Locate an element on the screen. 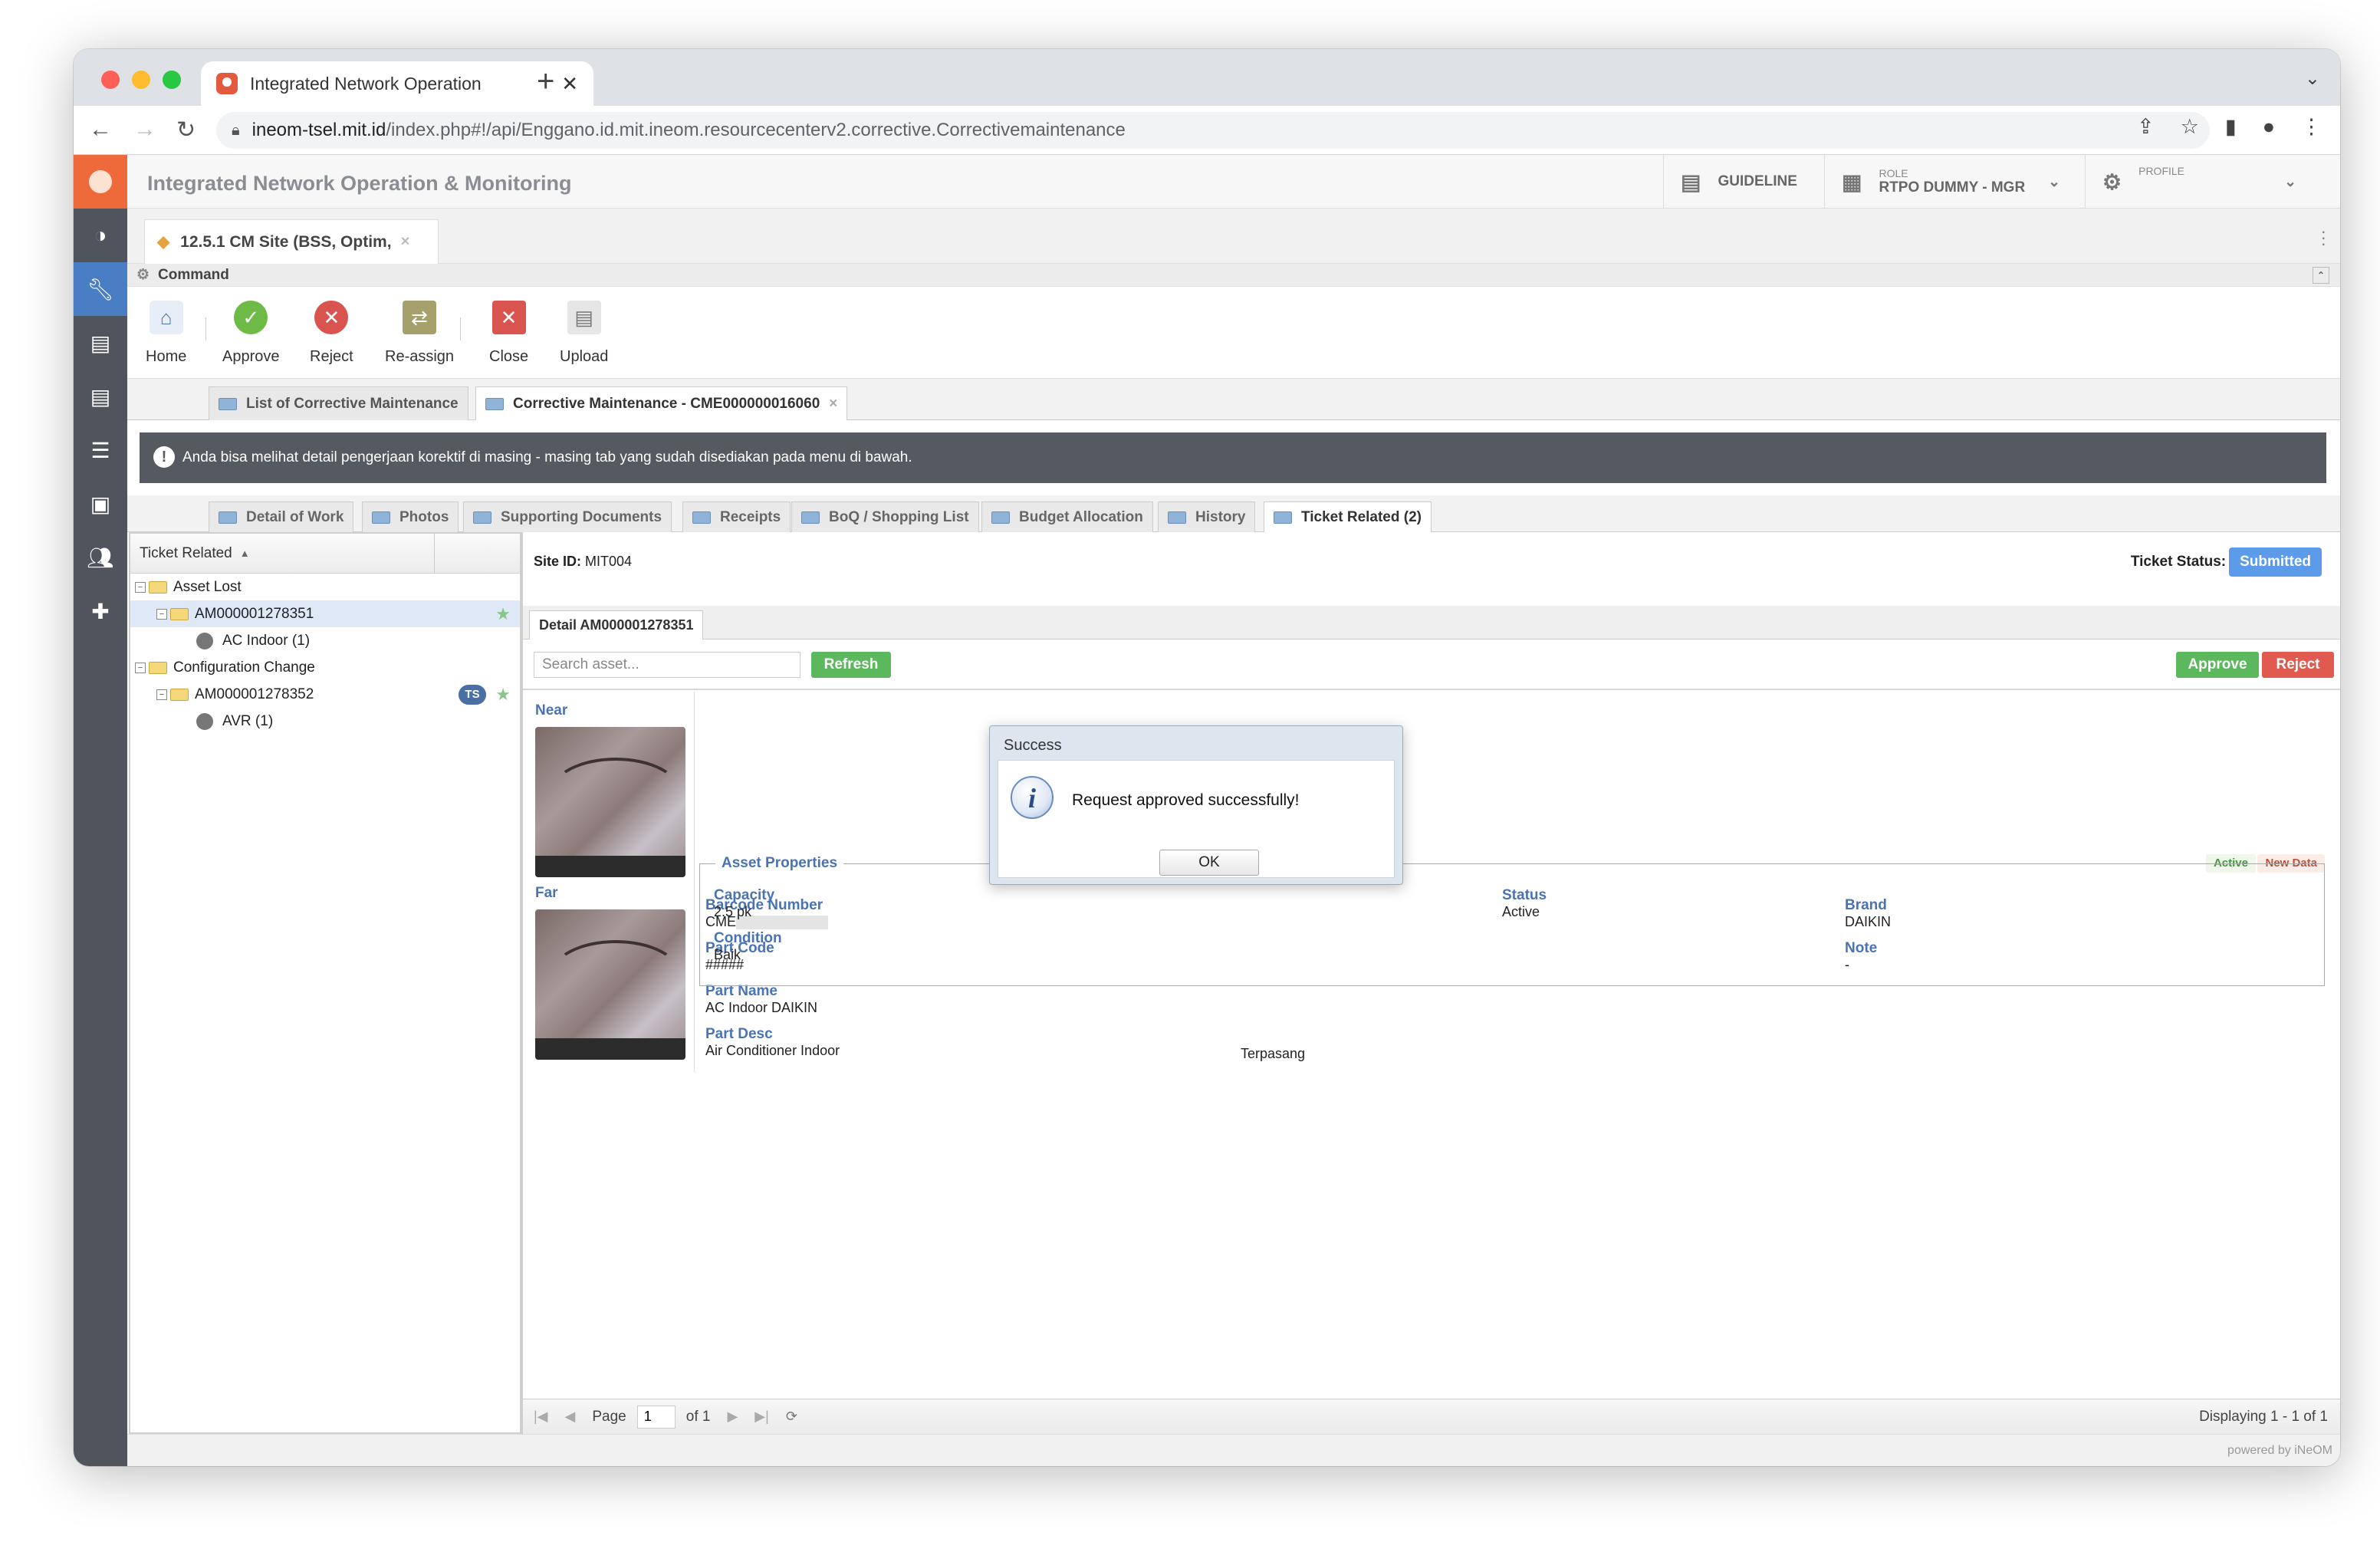  doc-tab-cm-site: ◆ 12.5.1 CM Site (BSS, Optim, × is located at coordinates (292, 241).